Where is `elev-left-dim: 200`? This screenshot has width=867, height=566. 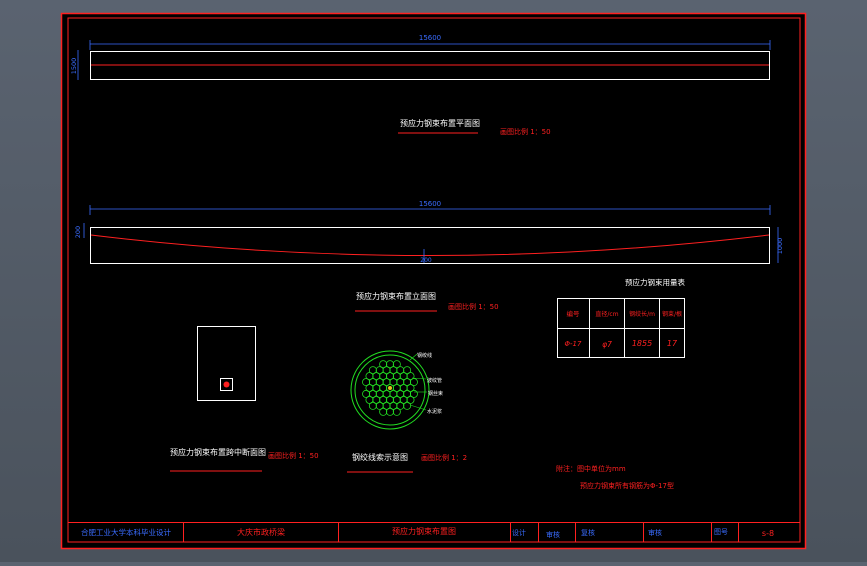
elev-left-dim: 200 is located at coordinates (78, 232).